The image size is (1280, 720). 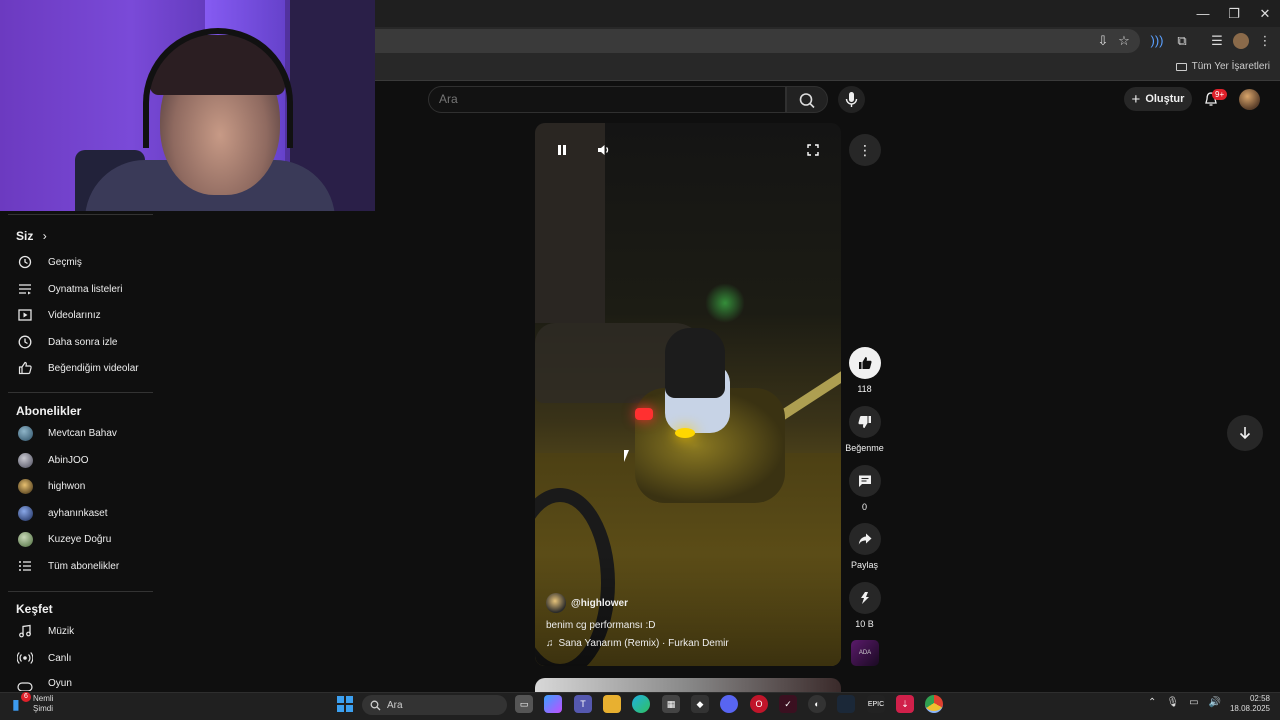 I want to click on watch-later-icon, so click(x=25, y=342).